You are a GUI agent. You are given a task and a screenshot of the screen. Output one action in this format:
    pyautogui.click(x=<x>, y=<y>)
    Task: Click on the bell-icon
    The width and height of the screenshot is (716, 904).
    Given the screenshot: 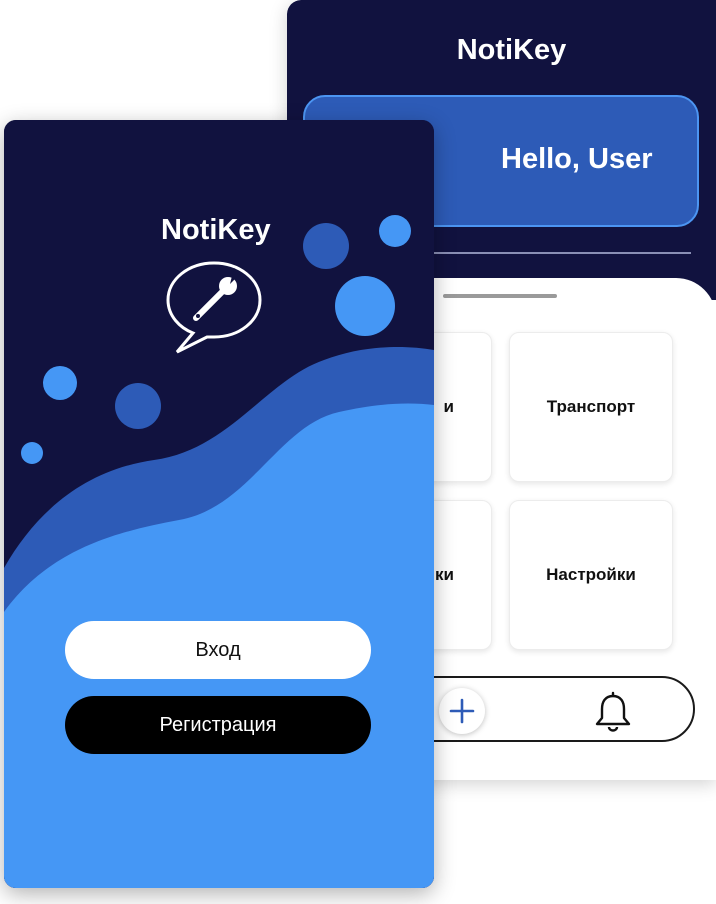 What is the action you would take?
    pyautogui.click(x=613, y=711)
    